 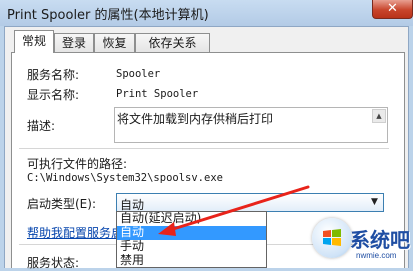 What do you see at coordinates (376, 255) in the screenshot?
I see `watermark-subtext: nwmie.com` at bounding box center [376, 255].